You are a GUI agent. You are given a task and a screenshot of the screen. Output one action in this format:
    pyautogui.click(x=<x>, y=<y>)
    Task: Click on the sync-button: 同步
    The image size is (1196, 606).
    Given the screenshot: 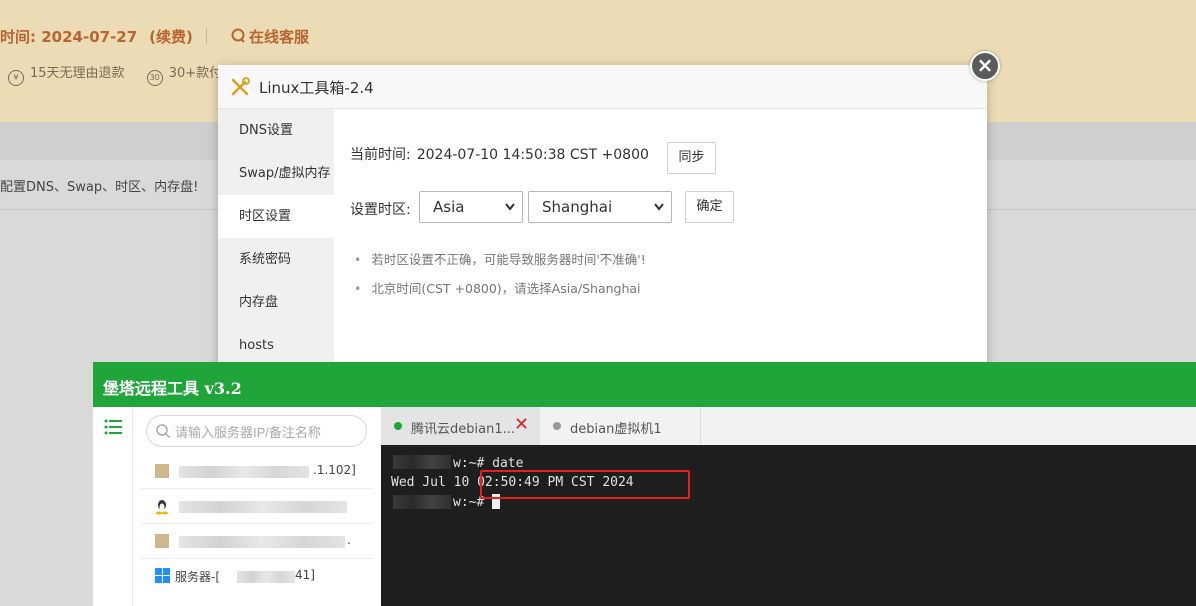 What is the action you would take?
    pyautogui.click(x=691, y=158)
    